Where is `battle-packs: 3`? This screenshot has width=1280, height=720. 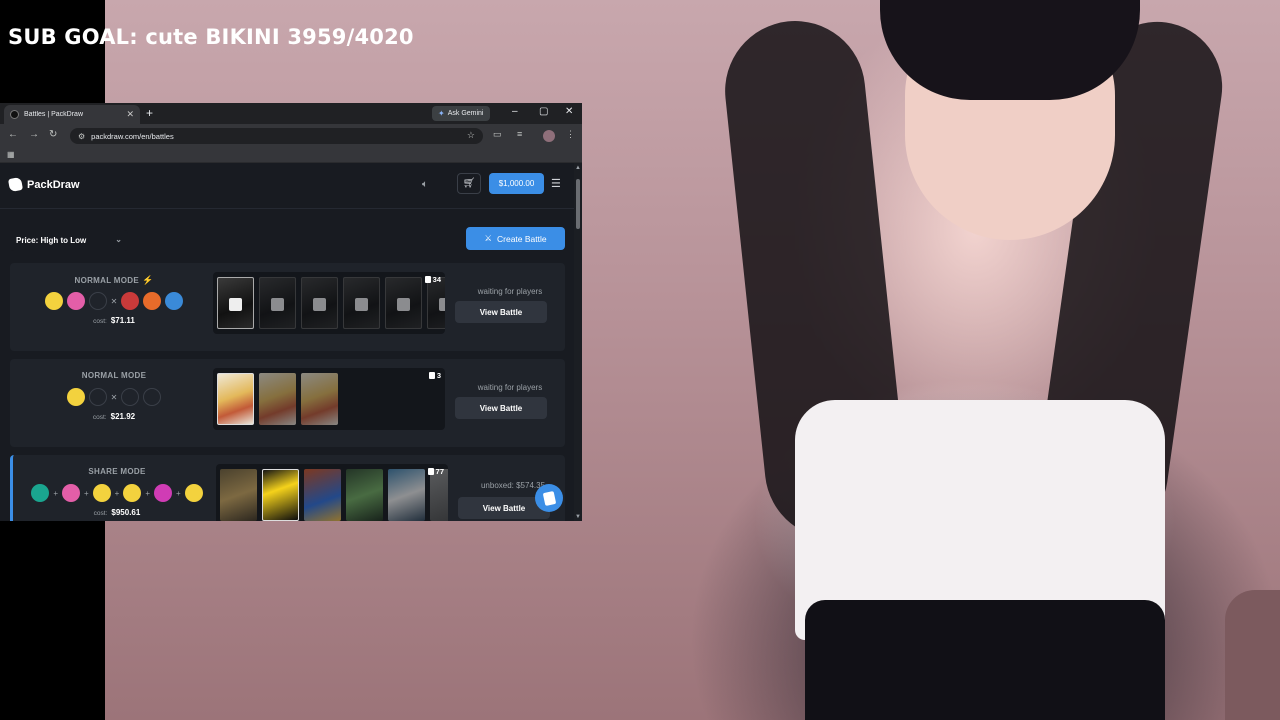
battle-packs: 3 is located at coordinates (329, 399).